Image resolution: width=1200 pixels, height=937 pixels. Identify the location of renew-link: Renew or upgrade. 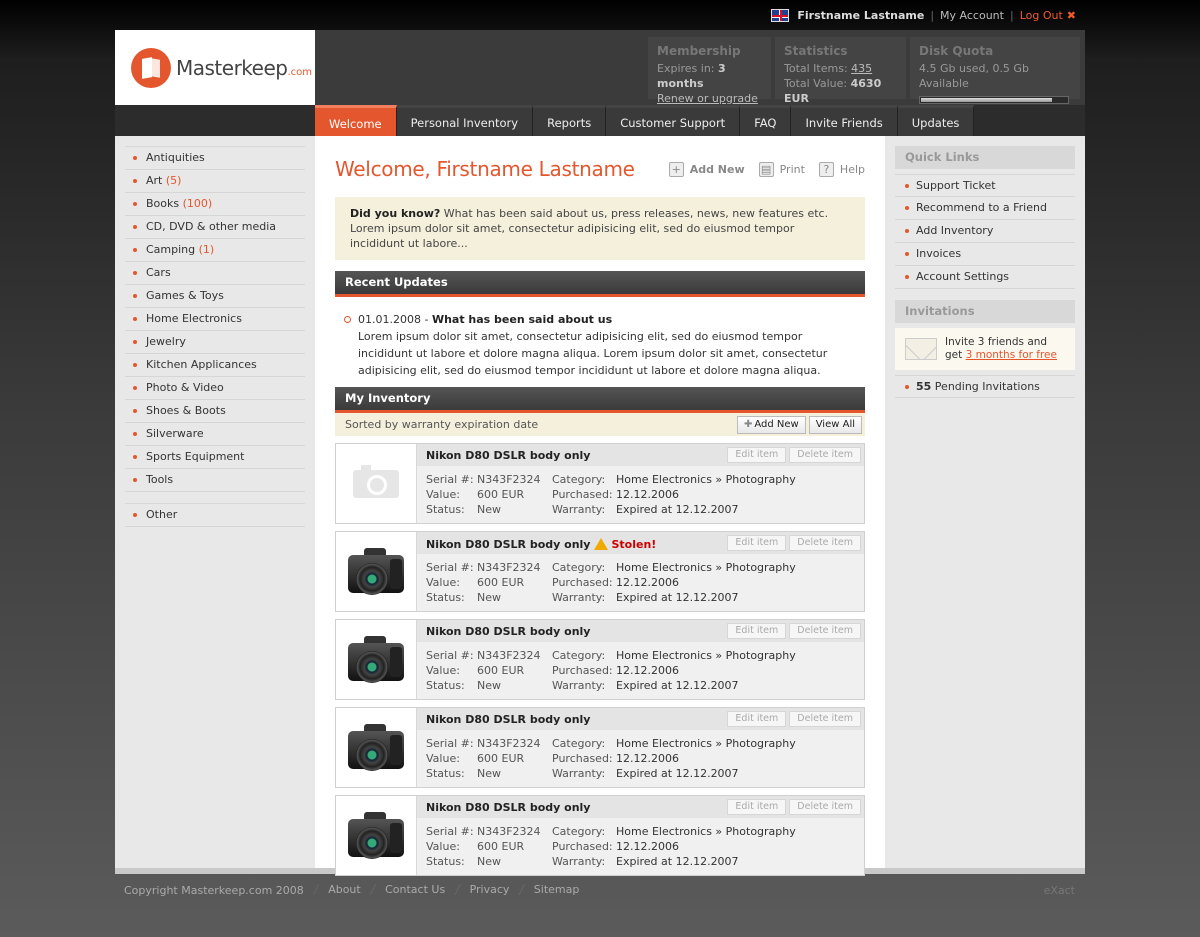
(707, 98).